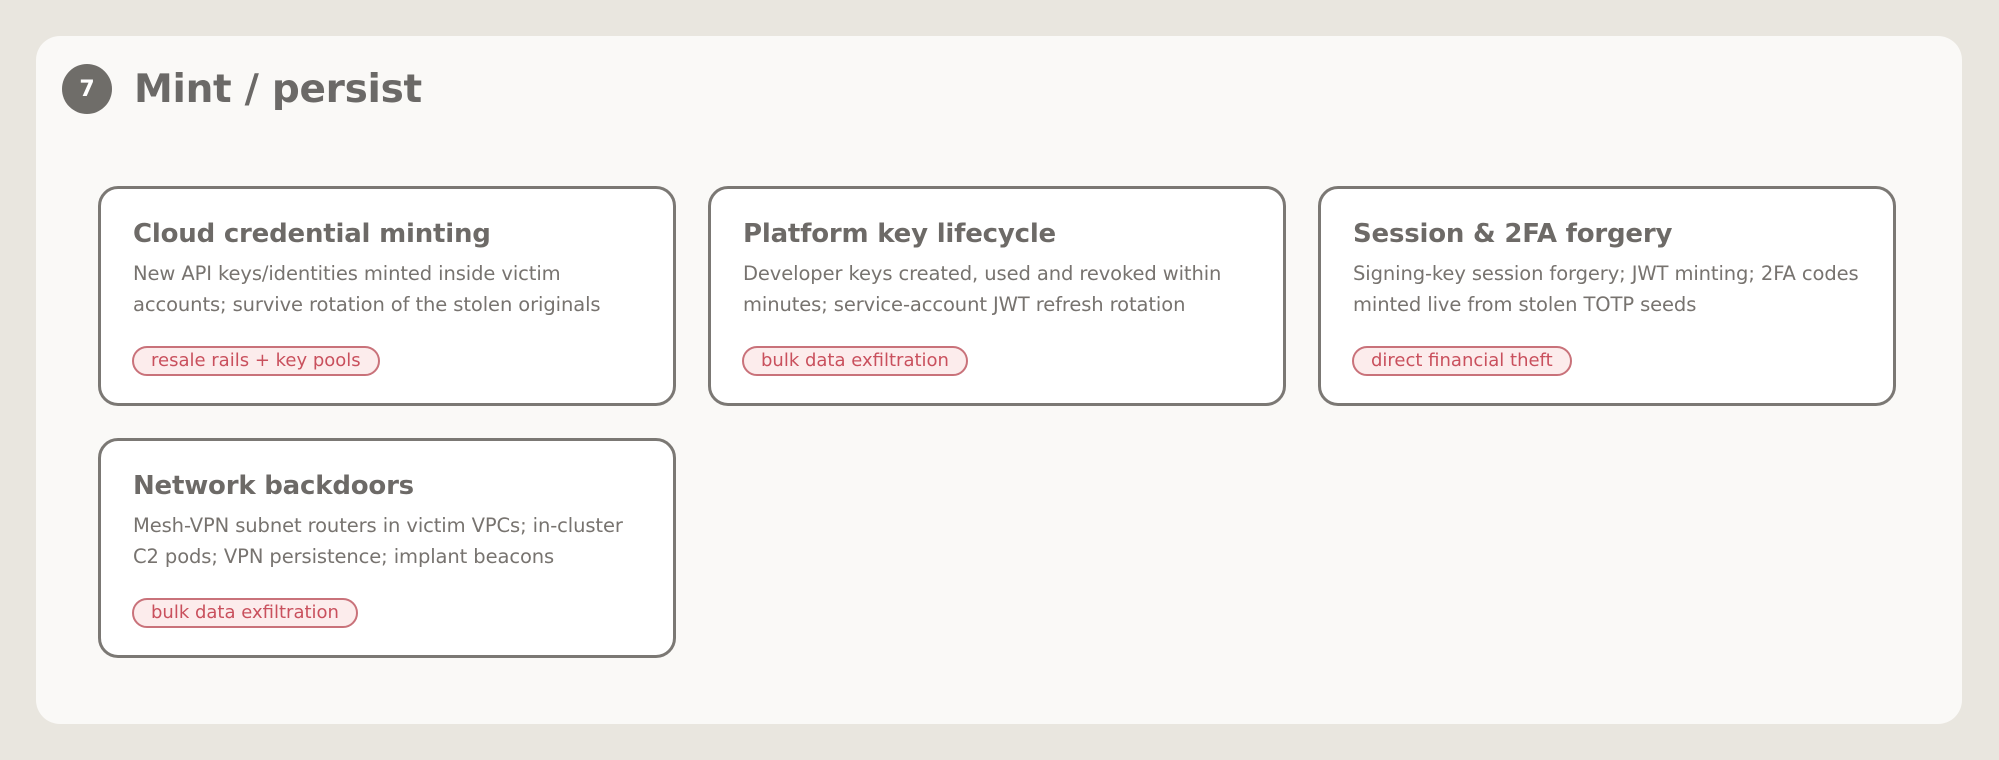  What do you see at coordinates (273, 486) in the screenshot?
I see `card-title: Network backdoors` at bounding box center [273, 486].